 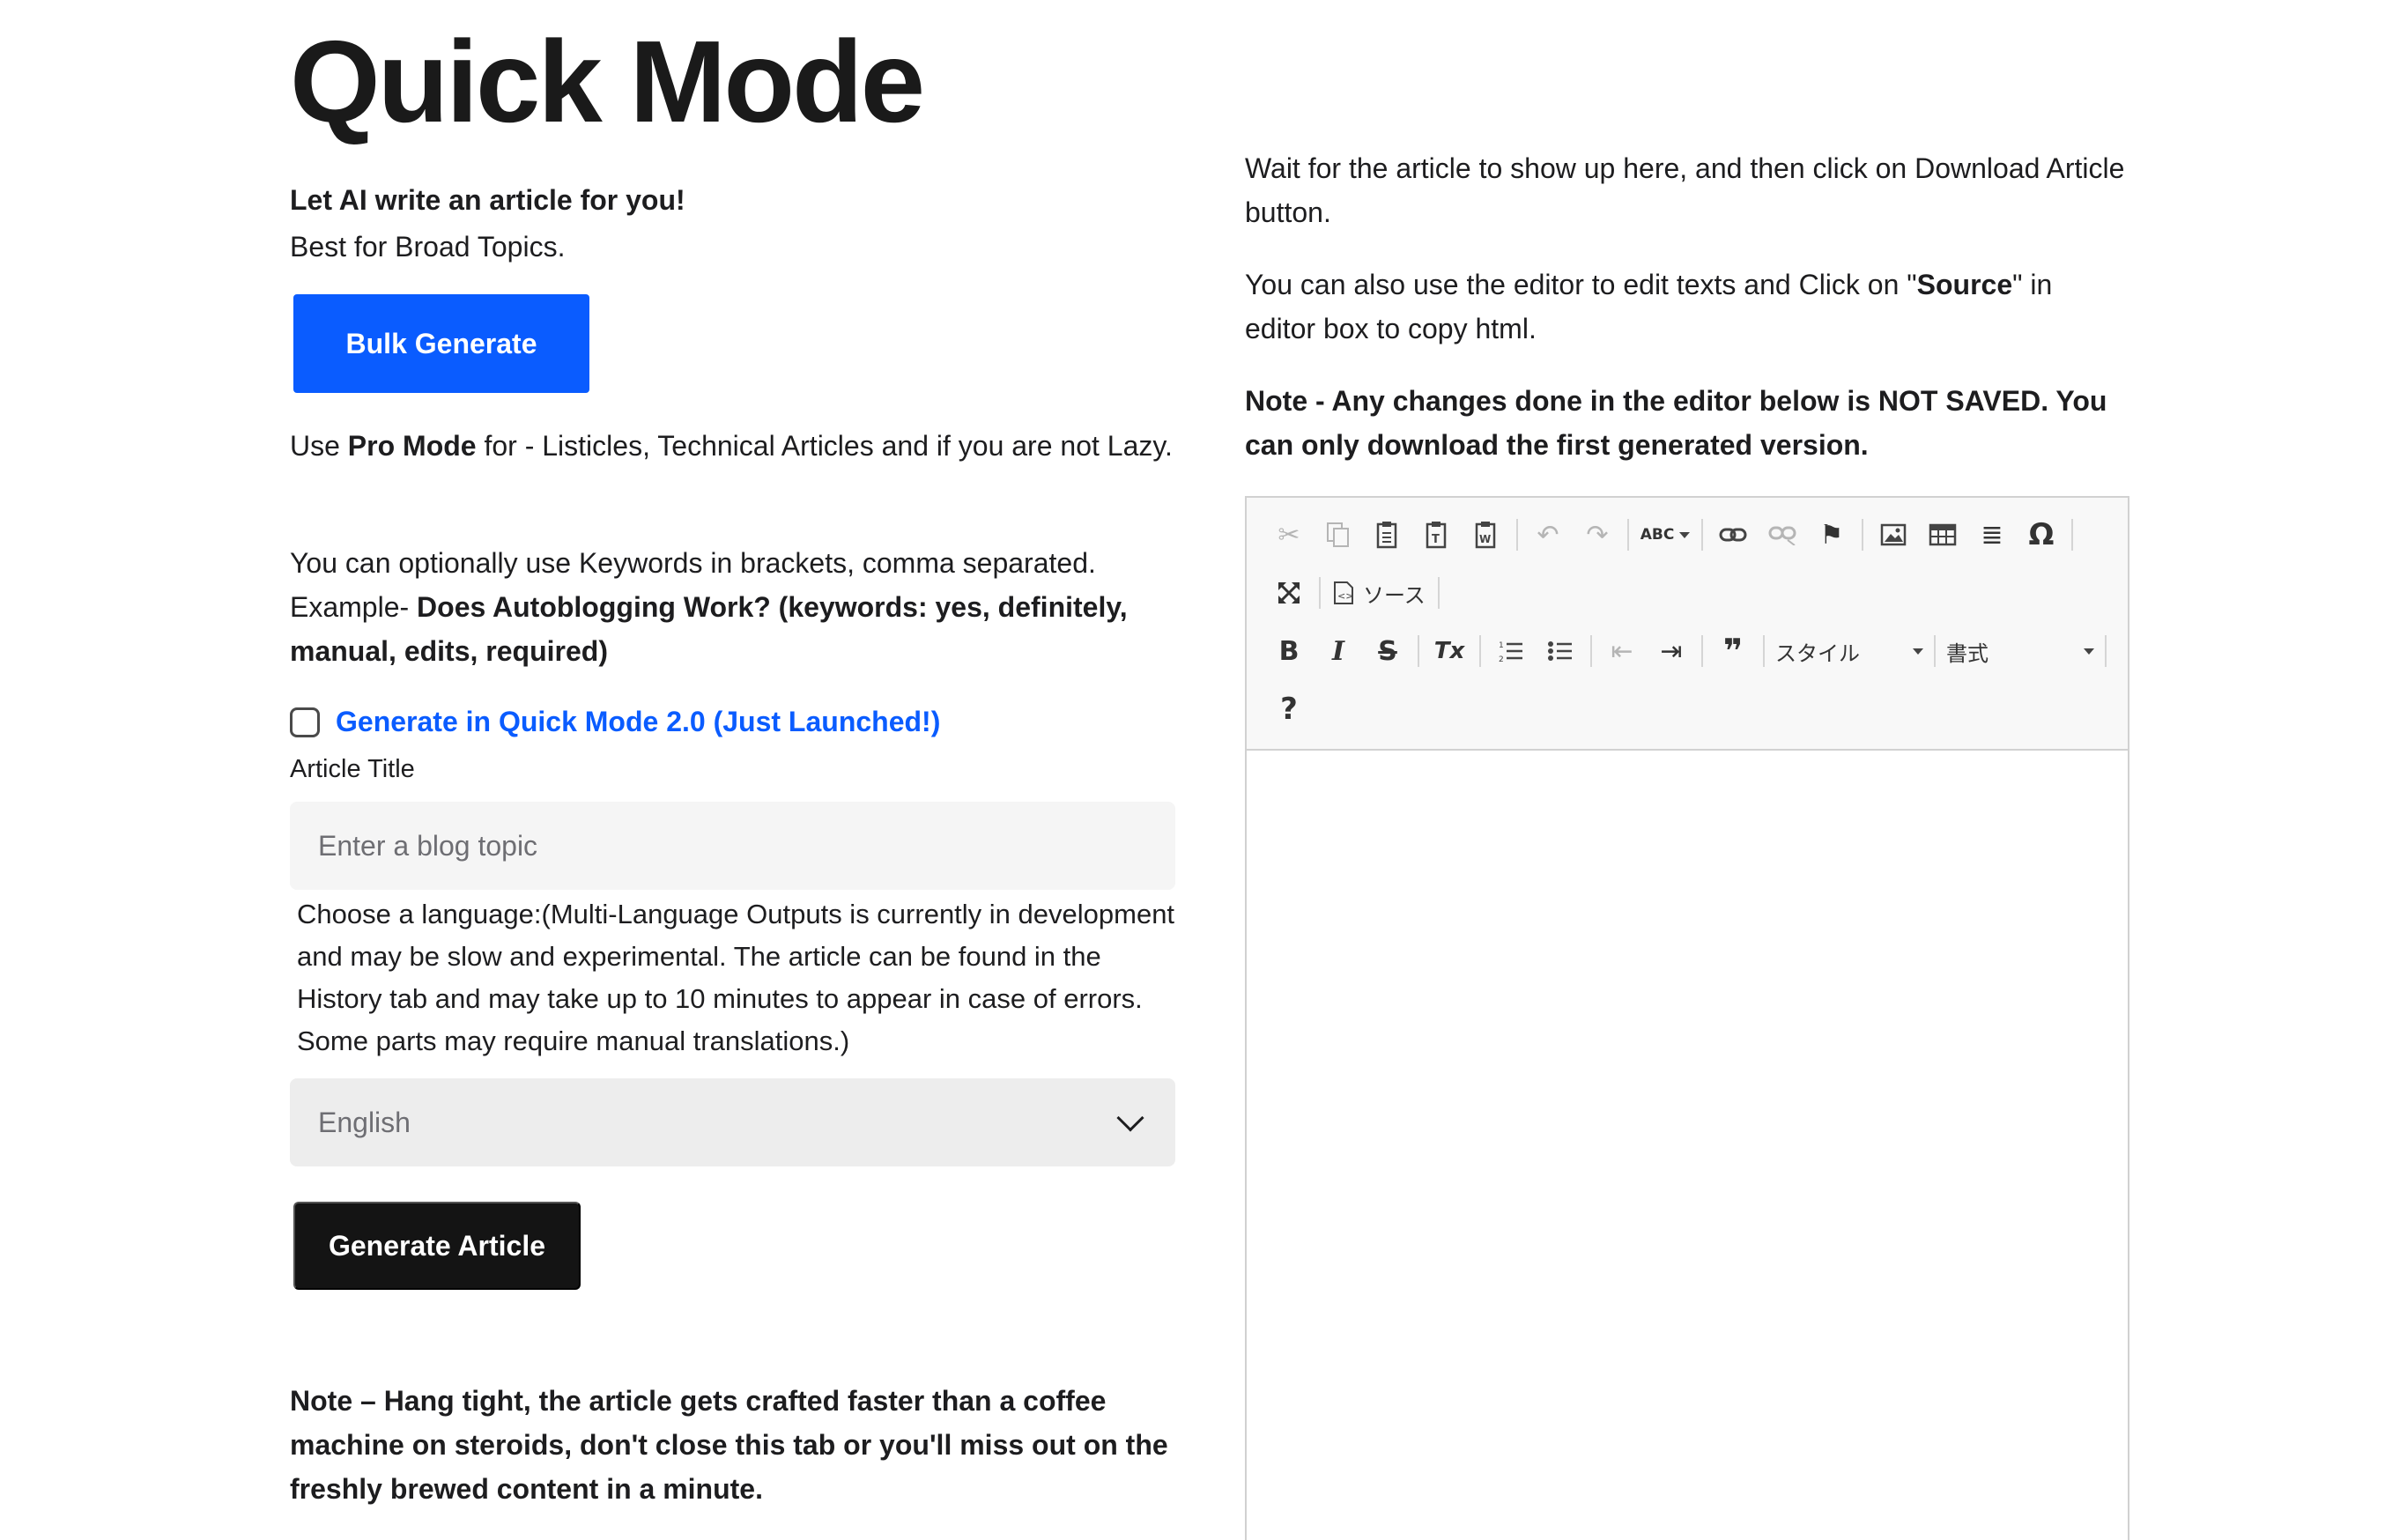 I want to click on strikethrough-icon: S, so click(x=1387, y=651).